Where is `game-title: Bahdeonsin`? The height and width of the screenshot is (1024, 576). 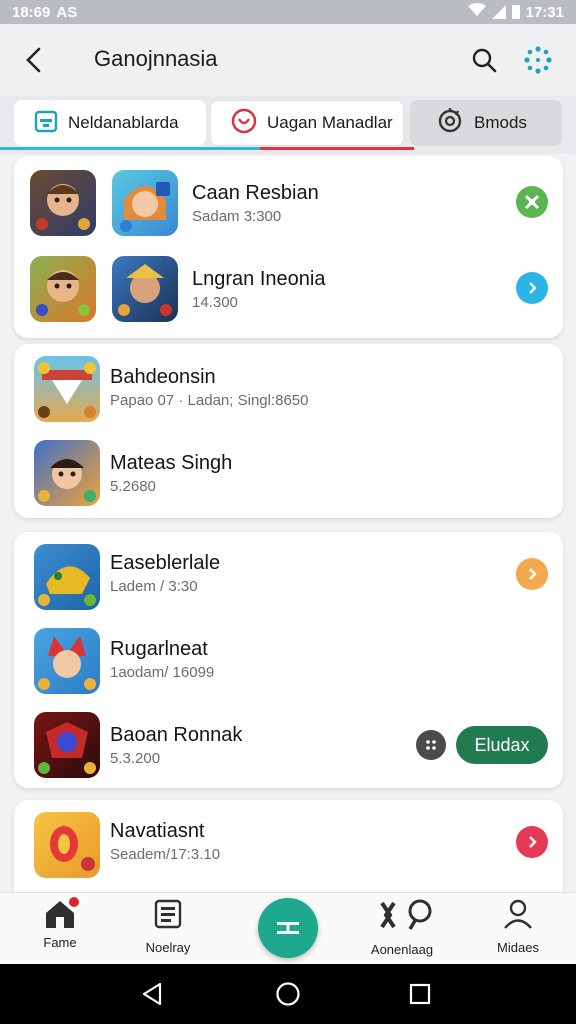
game-title: Bahdeonsin is located at coordinates (163, 377).